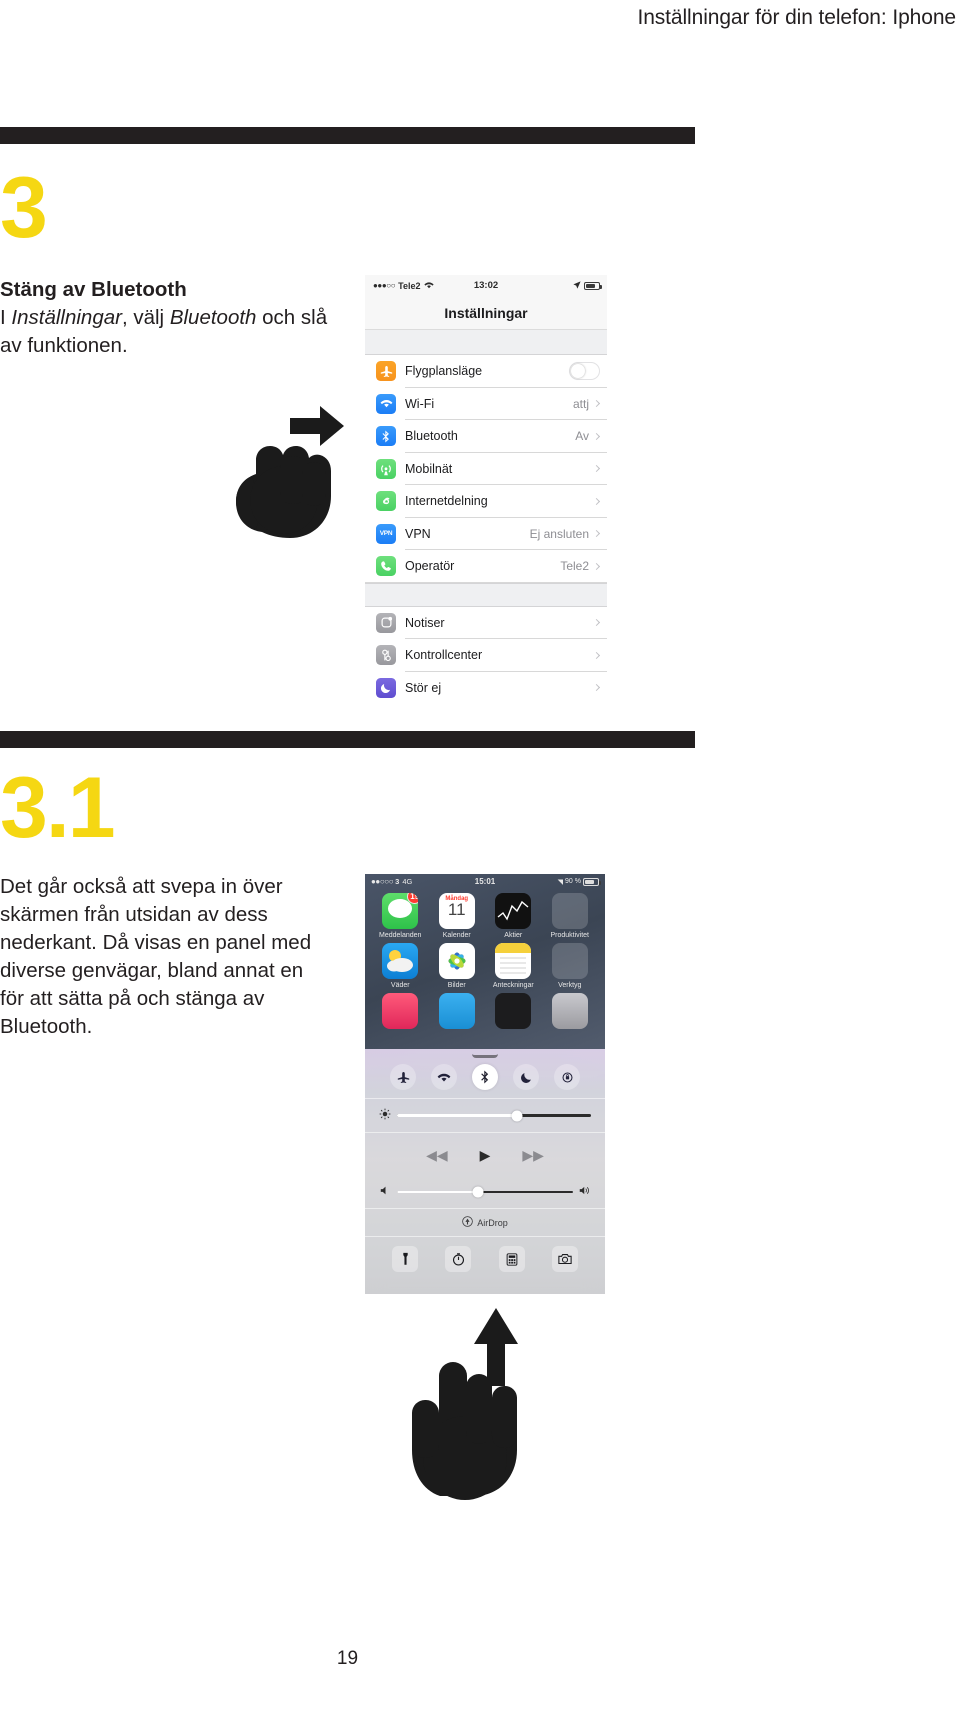 This screenshot has height=1716, width=960. What do you see at coordinates (444, 655) in the screenshot?
I see `settings-row-label: Kontrollcenter` at bounding box center [444, 655].